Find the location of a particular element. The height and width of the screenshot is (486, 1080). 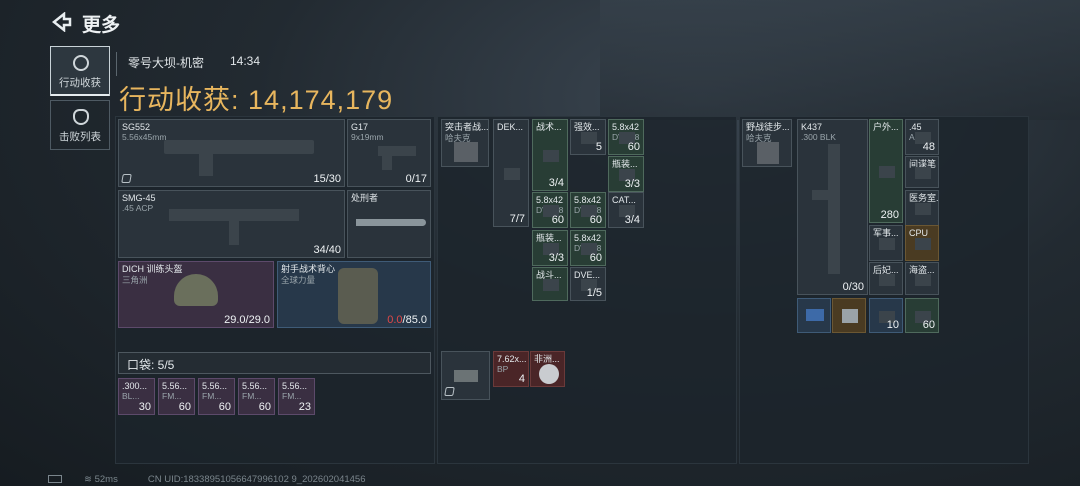

armor-durability: 0.0/85.0 is located at coordinates (407, 320).